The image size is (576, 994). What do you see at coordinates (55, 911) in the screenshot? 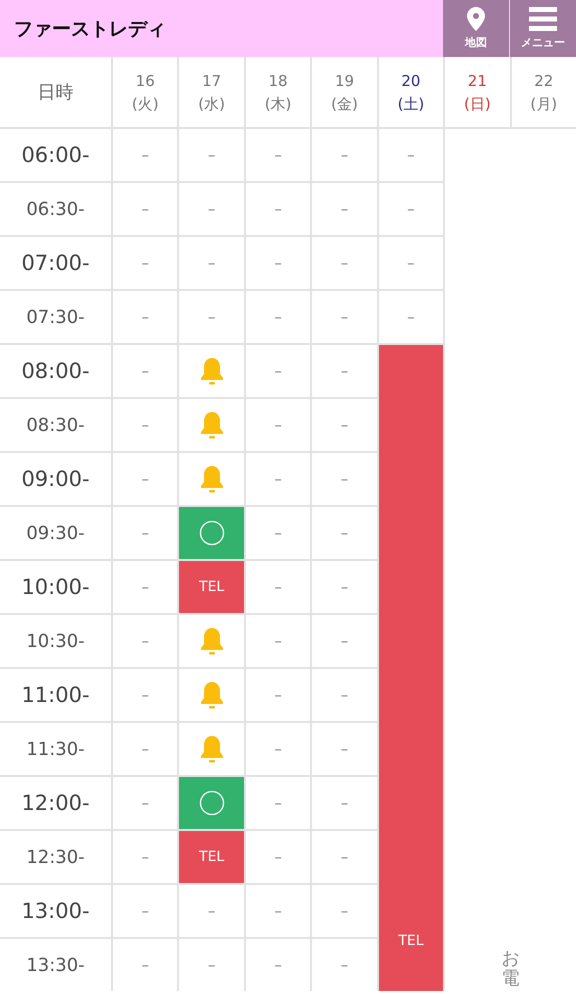
I see `time-label: 13:00-` at bounding box center [55, 911].